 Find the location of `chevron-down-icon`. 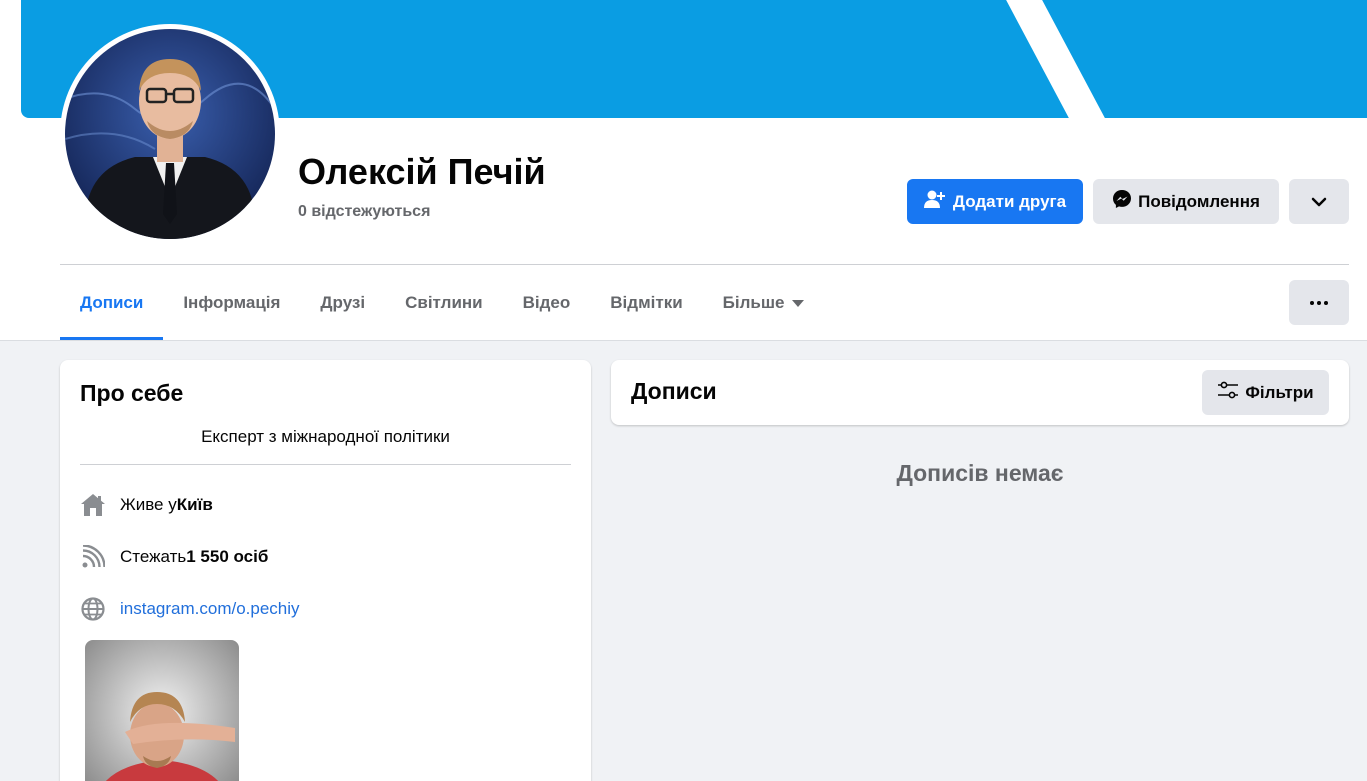

chevron-down-icon is located at coordinates (1319, 202).